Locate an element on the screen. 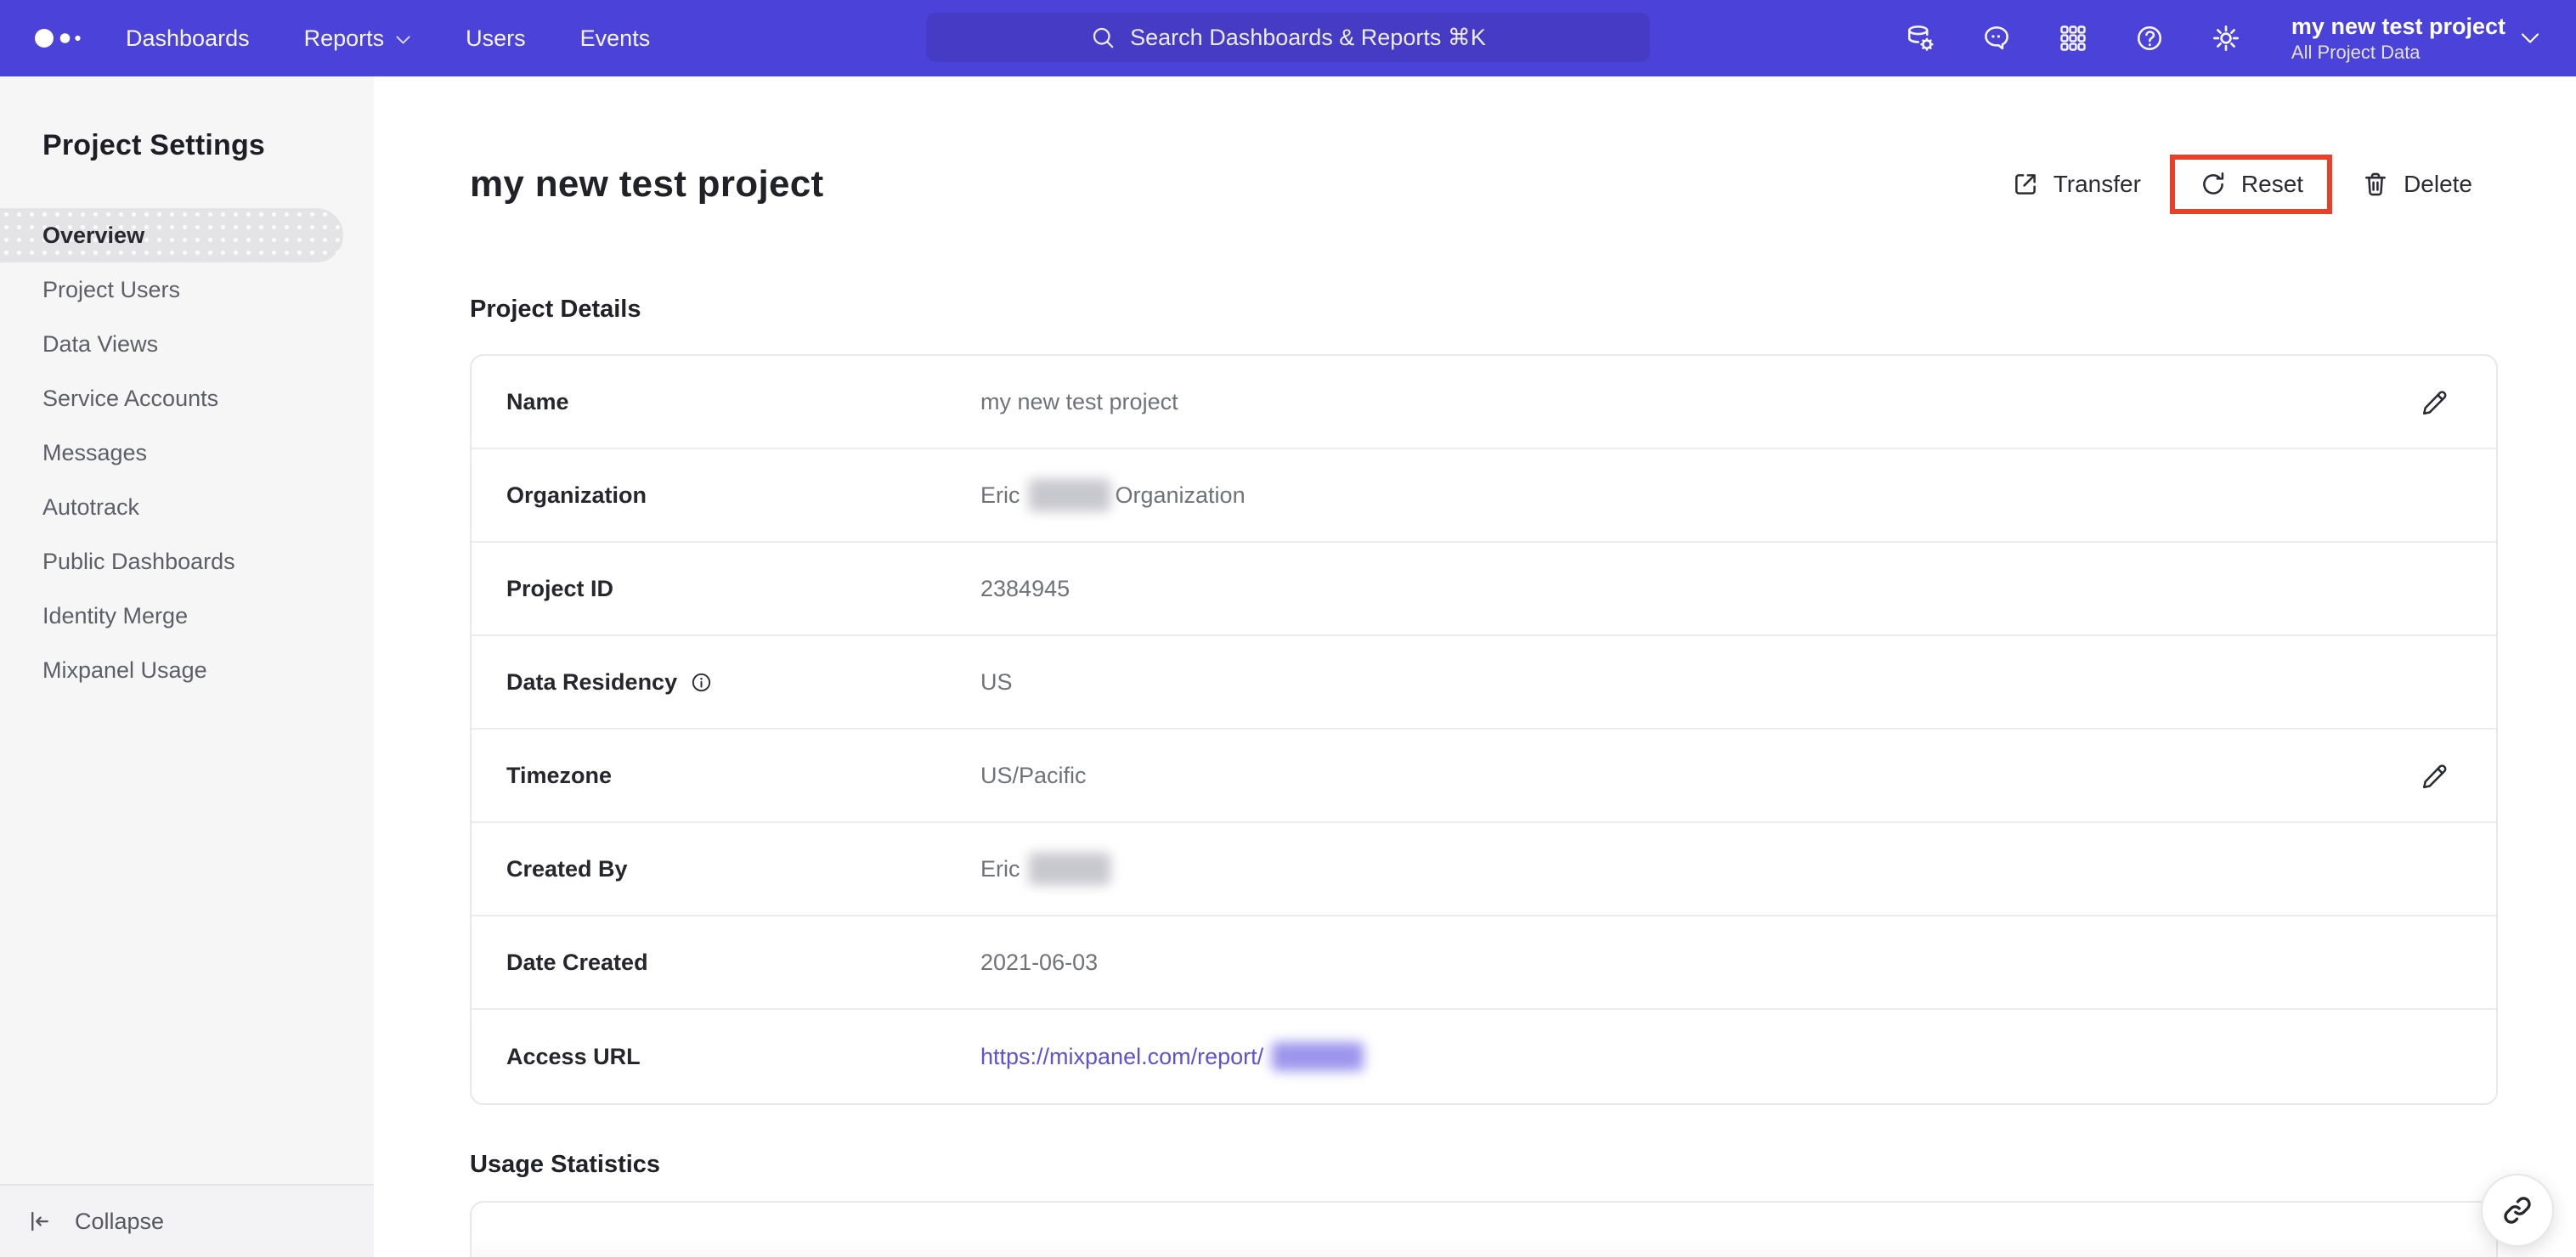  detail-row-date-created: Date Created 2021-06-03 is located at coordinates (1484, 963).